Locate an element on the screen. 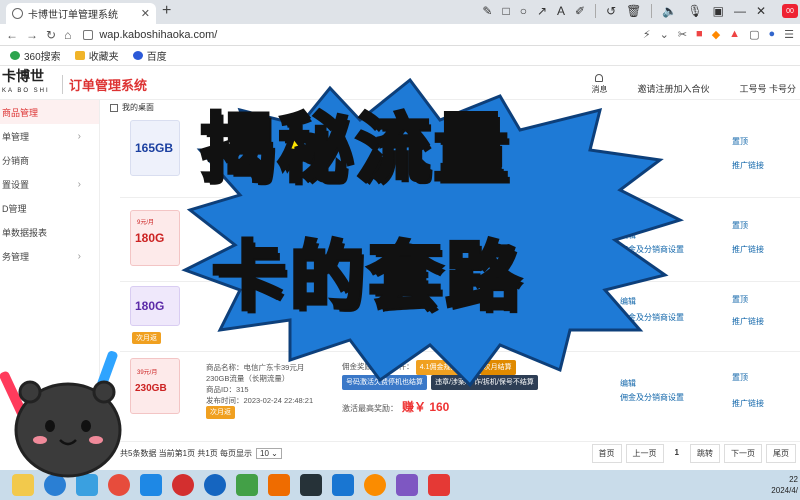  app-title: 订单管理系统 is located at coordinates (104, 84).